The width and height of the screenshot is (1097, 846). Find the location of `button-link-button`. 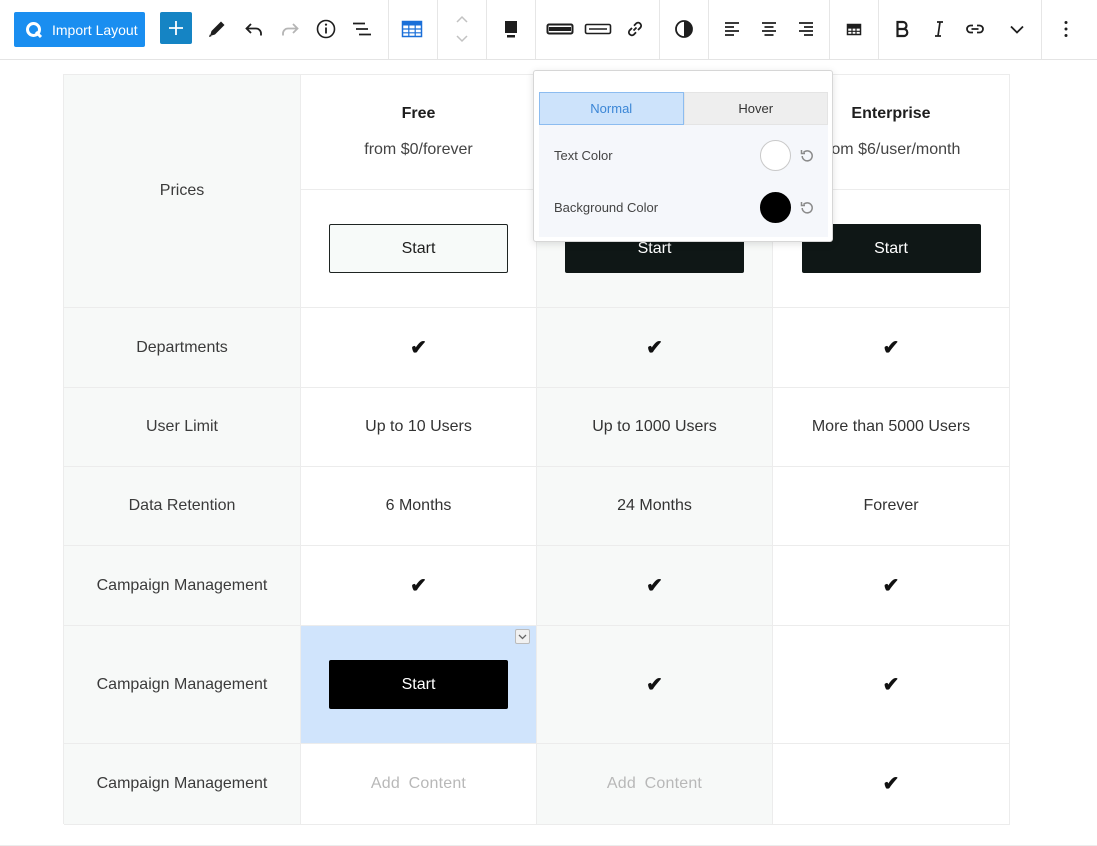

button-link-button is located at coordinates (635, 29).